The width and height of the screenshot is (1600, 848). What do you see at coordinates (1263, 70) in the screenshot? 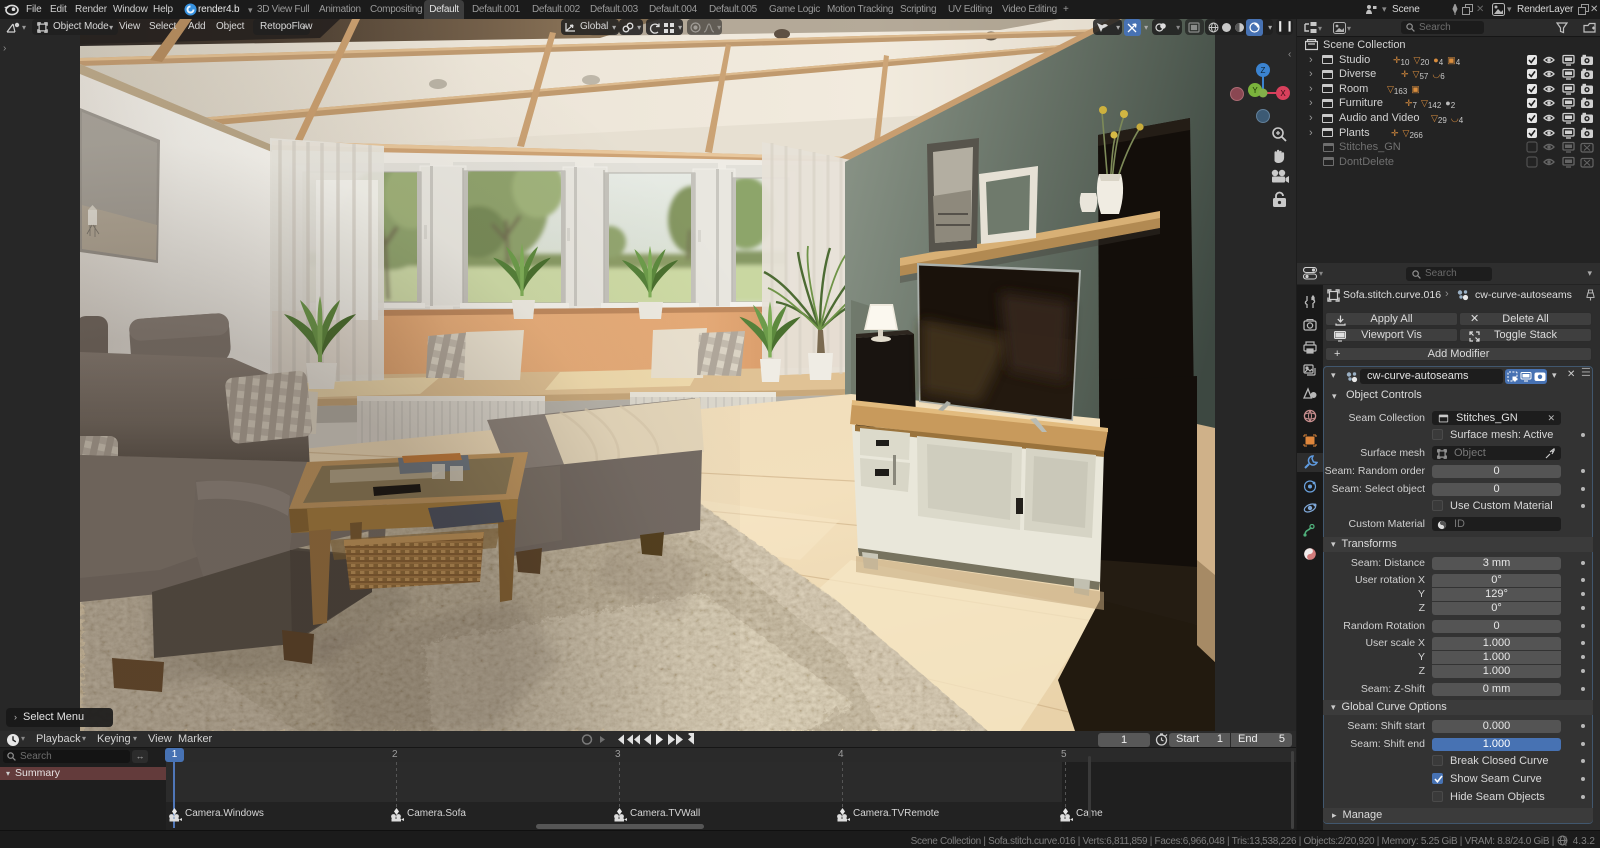
I see `svg-text: Z` at bounding box center [1263, 70].